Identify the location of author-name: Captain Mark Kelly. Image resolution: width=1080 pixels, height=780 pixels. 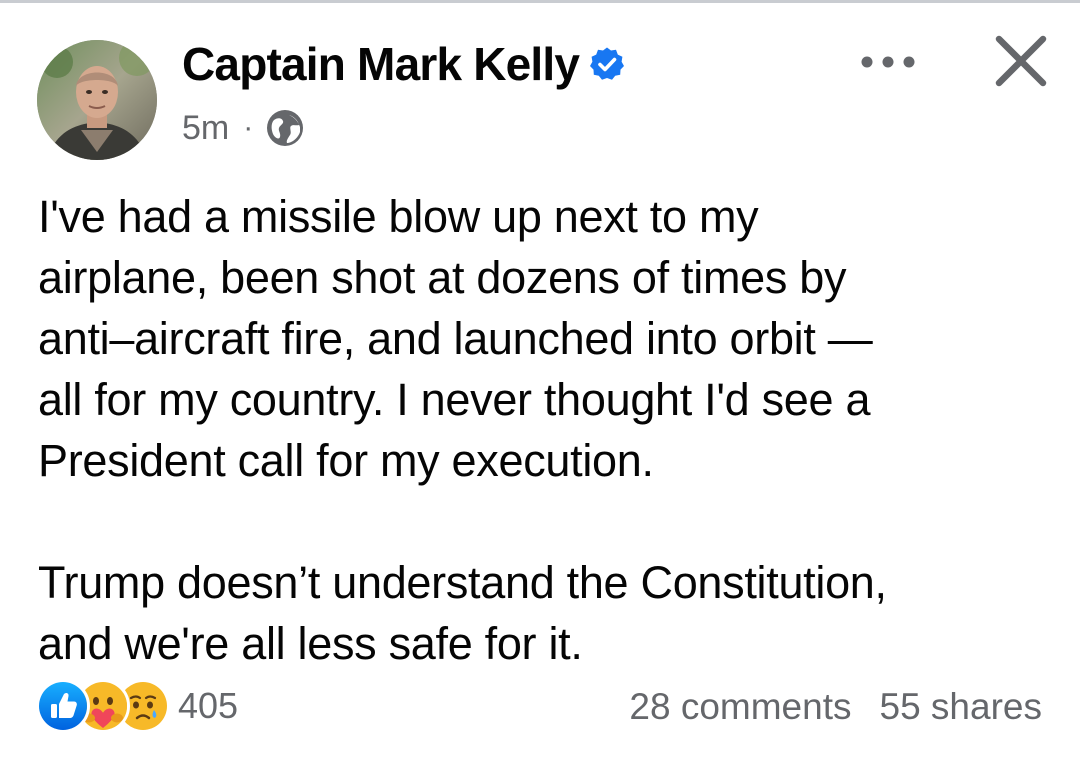
(381, 64).